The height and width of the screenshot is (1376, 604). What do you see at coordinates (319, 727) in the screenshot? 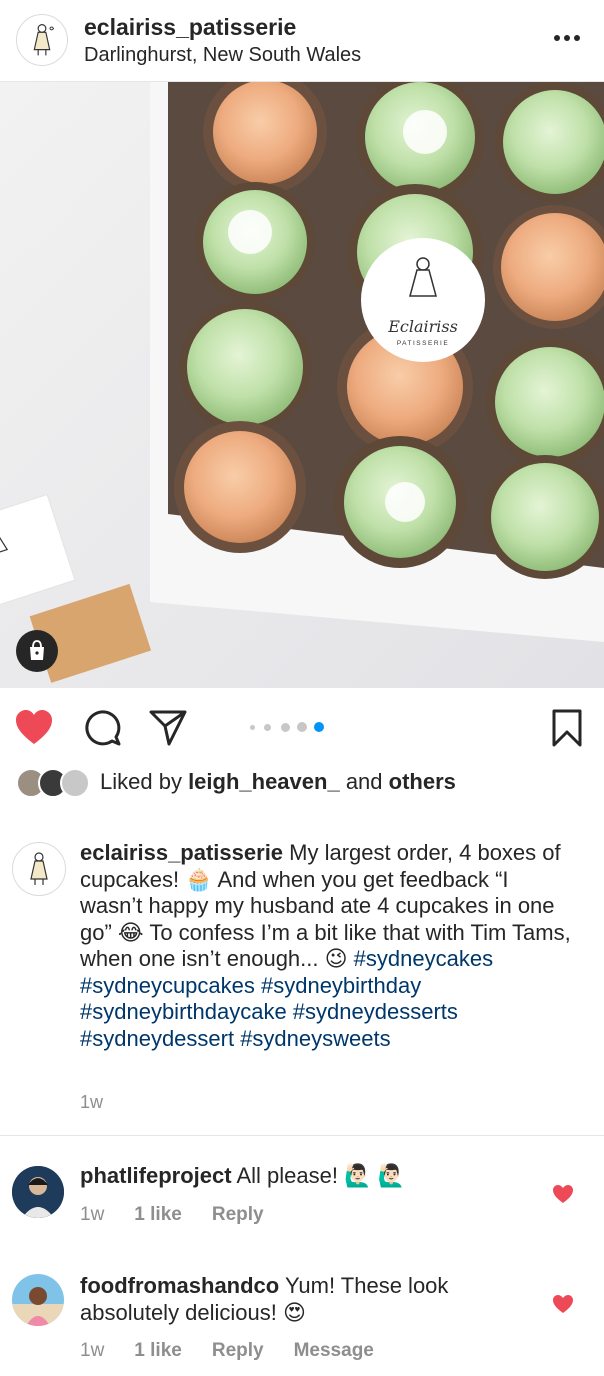
I see `carousel-dot-active` at bounding box center [319, 727].